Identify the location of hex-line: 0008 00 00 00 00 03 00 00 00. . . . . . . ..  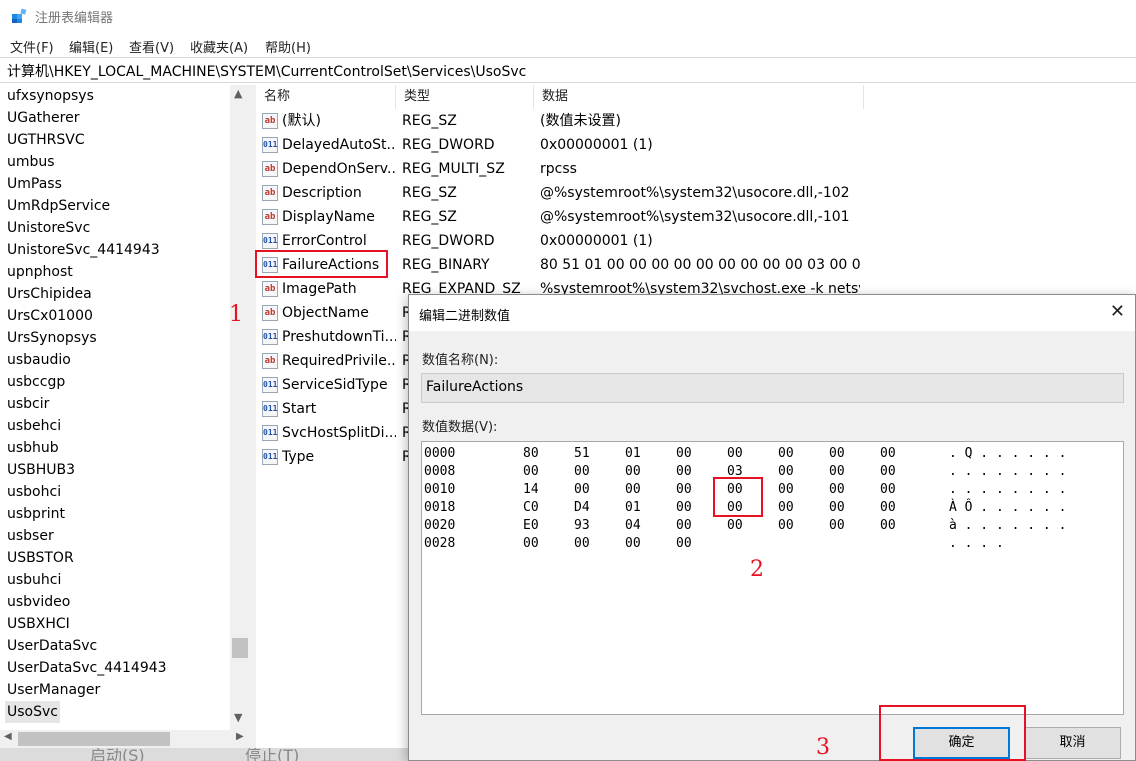
(772, 473).